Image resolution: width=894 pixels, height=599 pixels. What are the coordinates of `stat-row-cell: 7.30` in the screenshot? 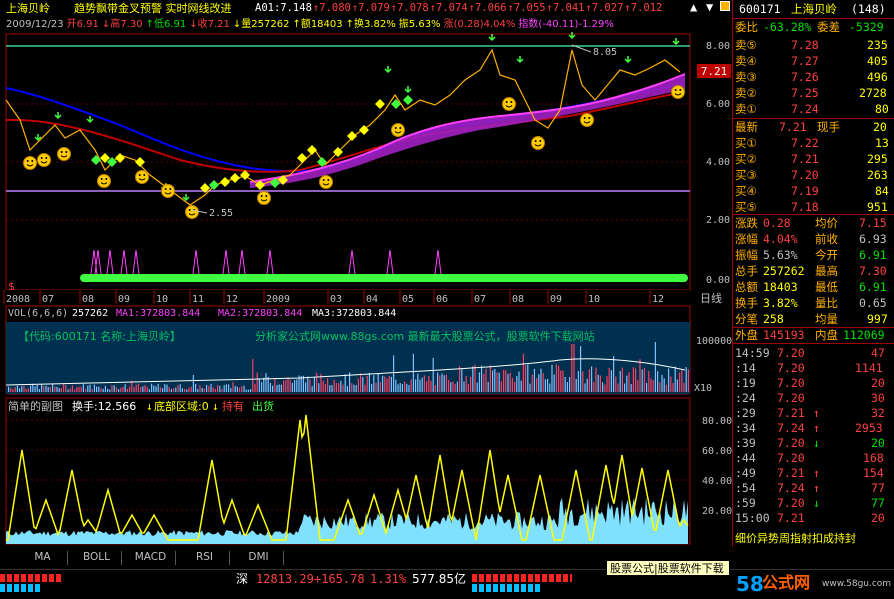 It's located at (873, 271).